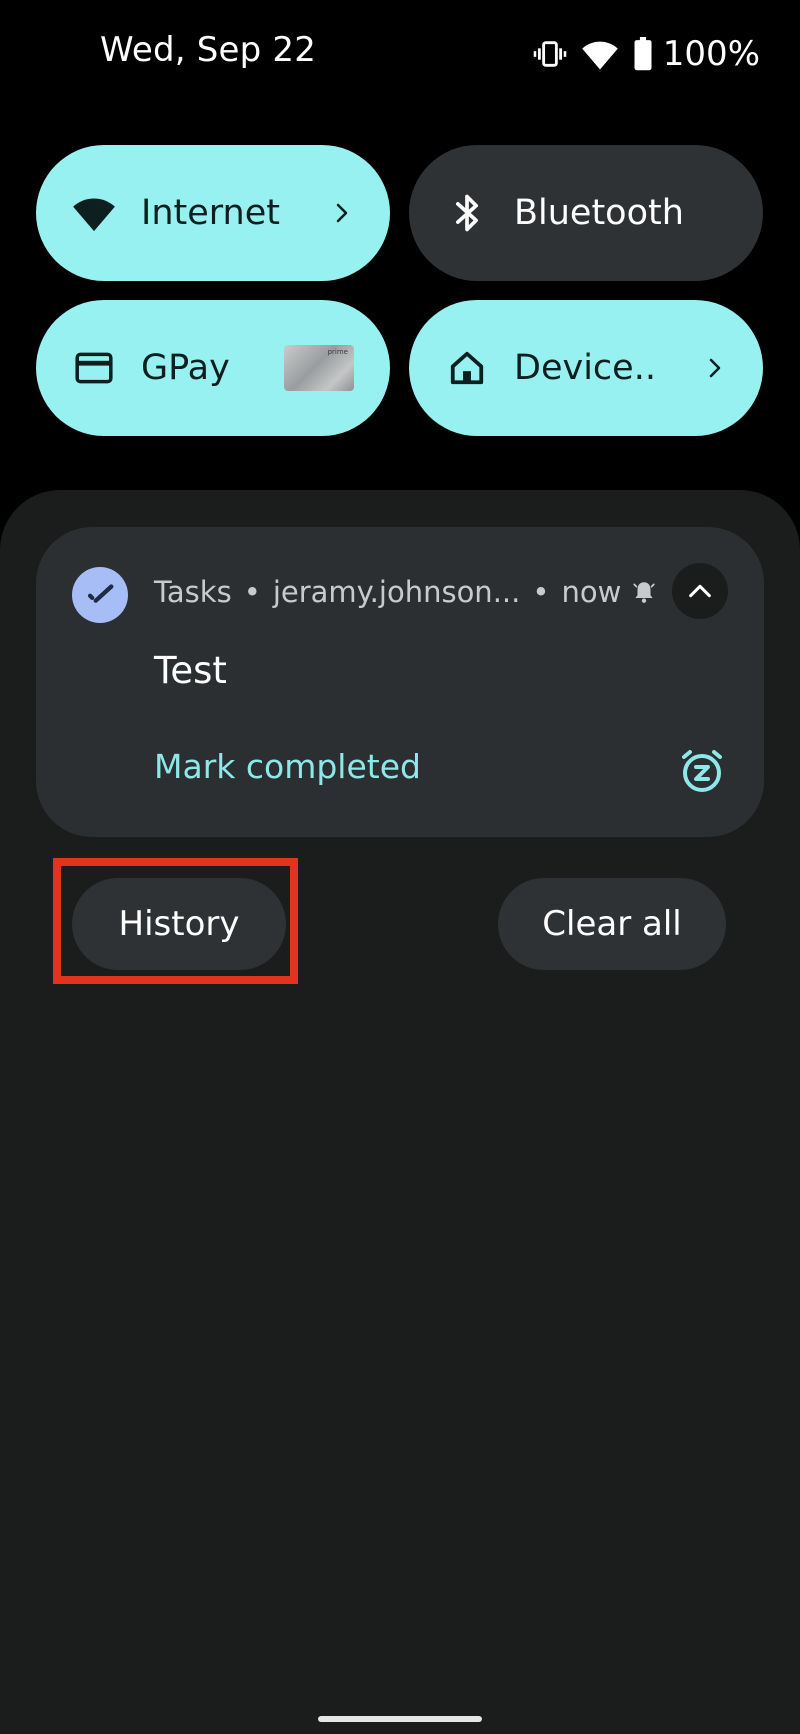  I want to click on mark-completed-button: Mark completed, so click(287, 766).